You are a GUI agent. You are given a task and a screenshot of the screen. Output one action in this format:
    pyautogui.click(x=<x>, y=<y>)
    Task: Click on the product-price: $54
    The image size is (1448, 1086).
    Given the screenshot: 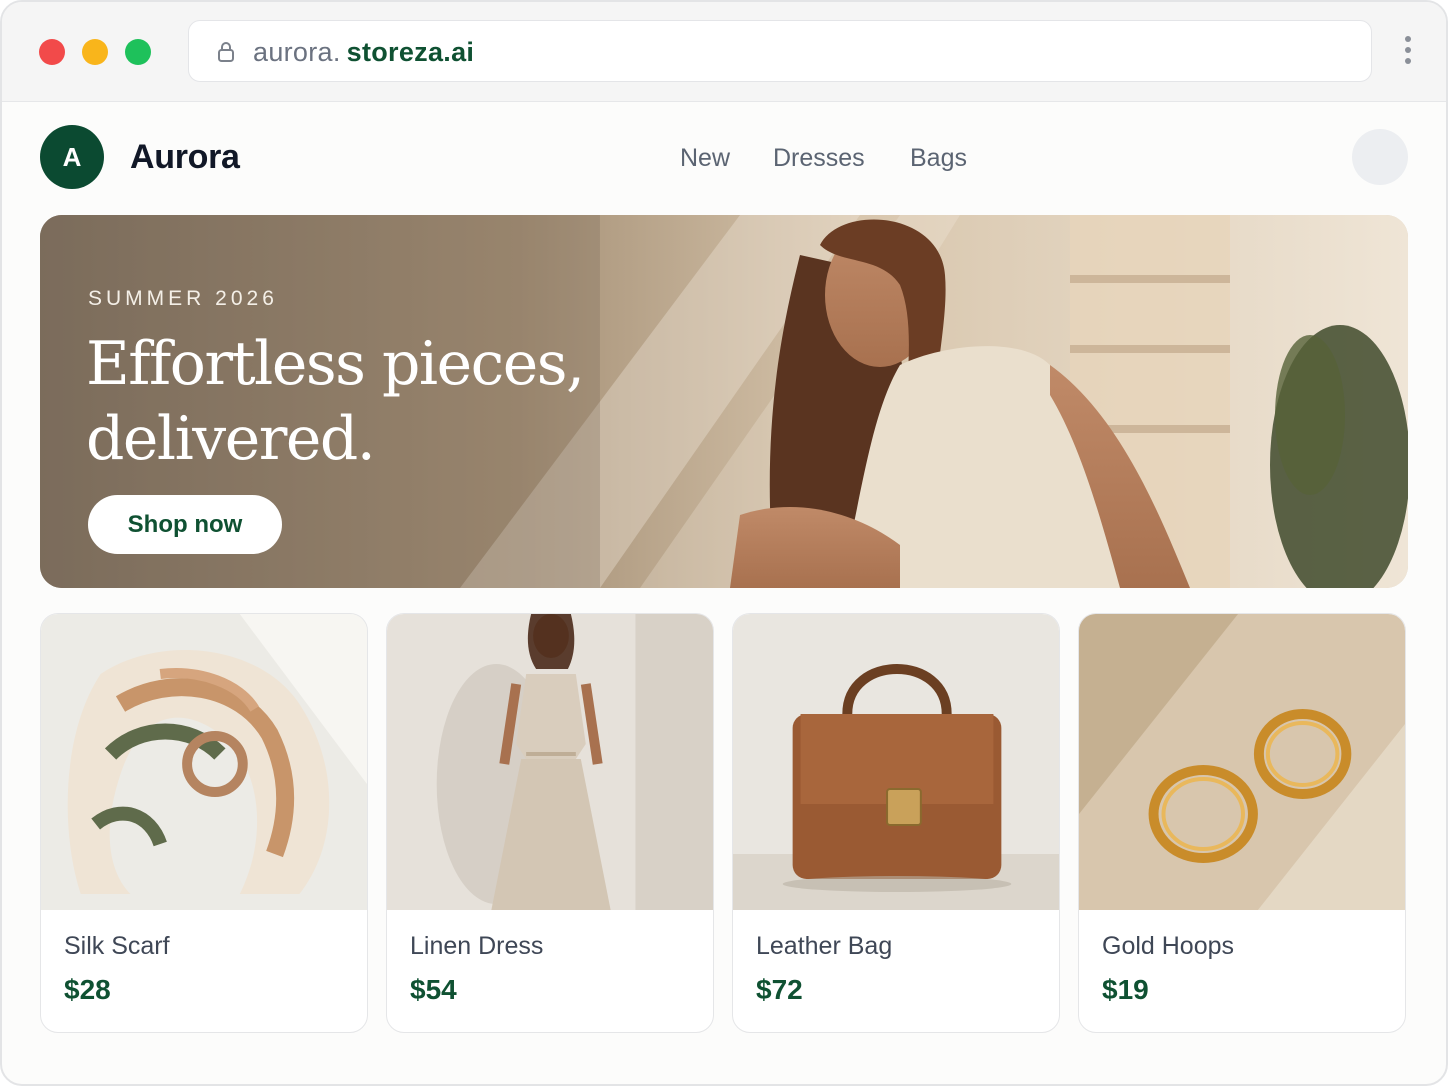 What is the action you would take?
    pyautogui.click(x=433, y=989)
    